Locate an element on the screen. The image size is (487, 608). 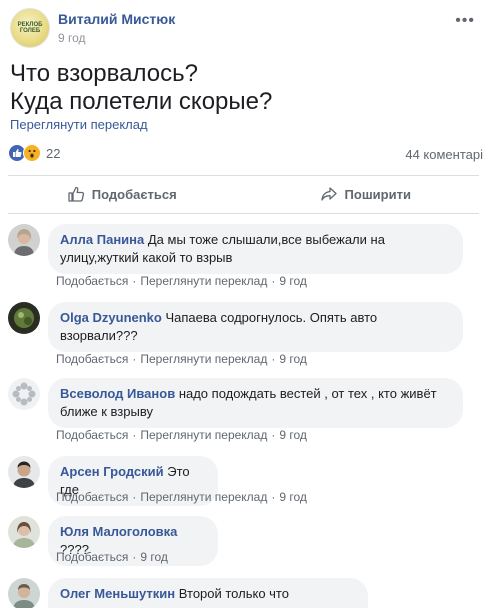
comment-author: Юля Малоголовка is located at coordinates (118, 531).